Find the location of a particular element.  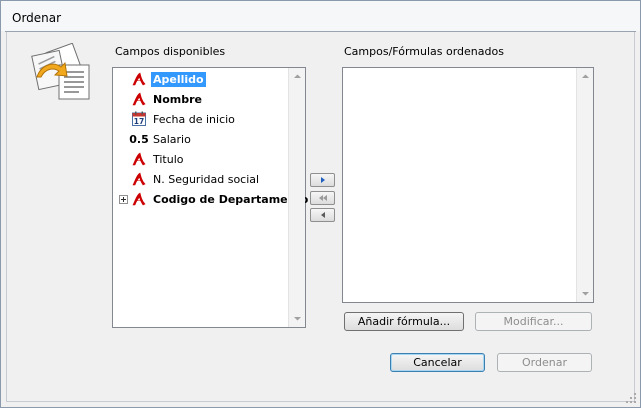

sort-documents-icon is located at coordinates (60, 71).